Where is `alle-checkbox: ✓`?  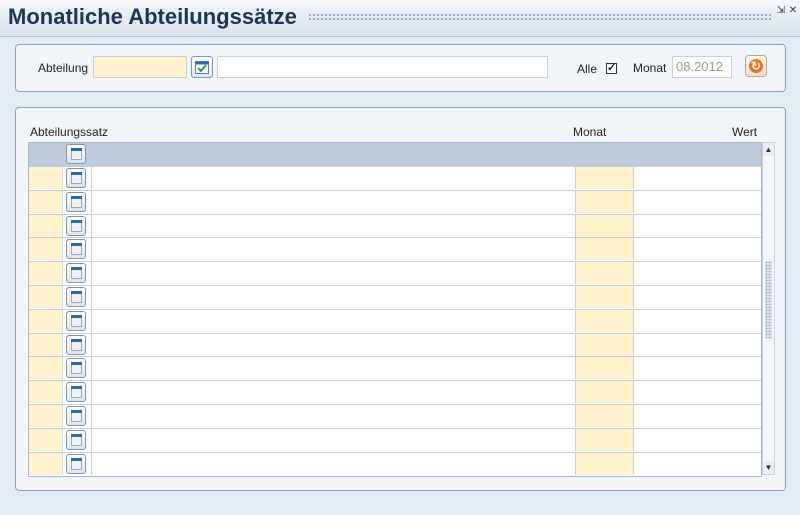
alle-checkbox: ✓ is located at coordinates (611, 68).